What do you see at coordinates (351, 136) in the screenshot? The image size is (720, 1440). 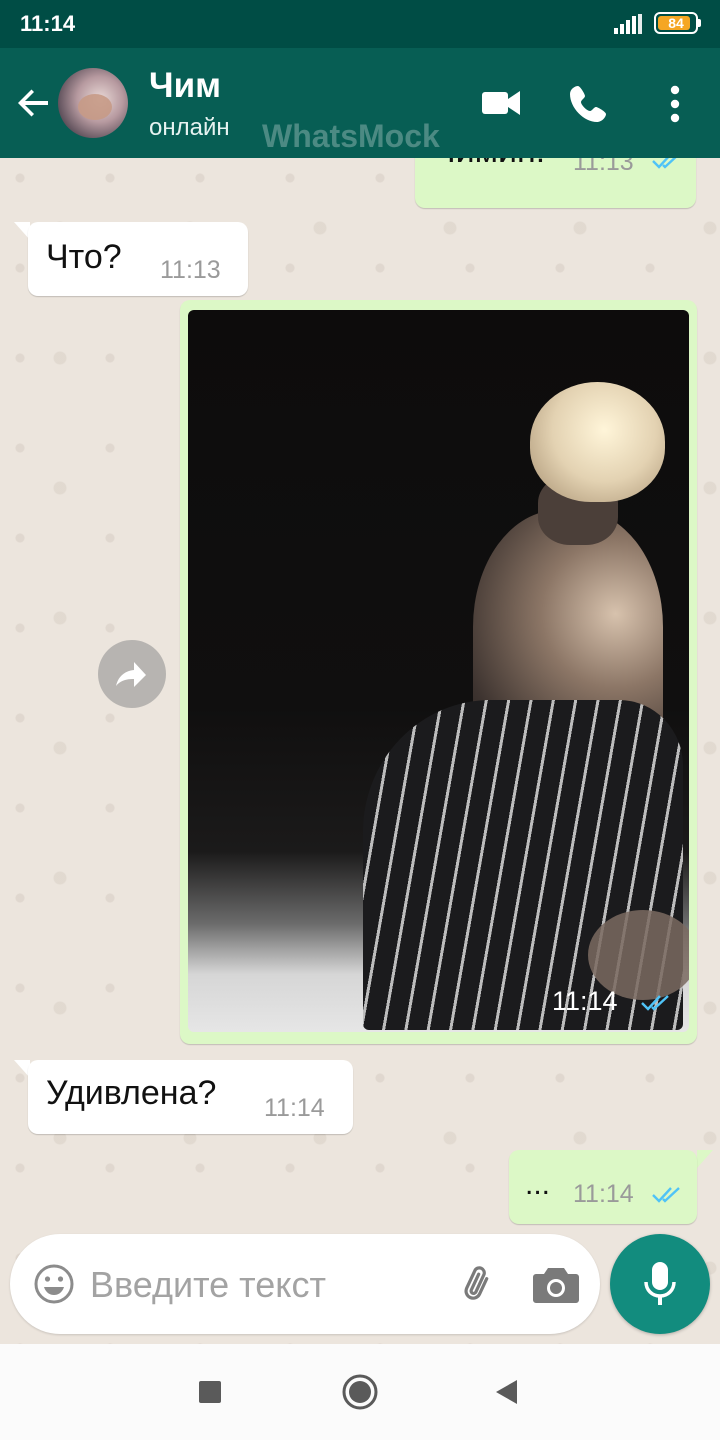 I see `watermark: WhatsMock` at bounding box center [351, 136].